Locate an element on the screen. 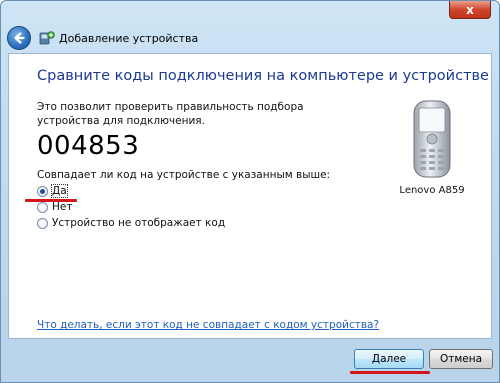 The width and height of the screenshot is (500, 383). next-button: Далее is located at coordinates (389, 359).